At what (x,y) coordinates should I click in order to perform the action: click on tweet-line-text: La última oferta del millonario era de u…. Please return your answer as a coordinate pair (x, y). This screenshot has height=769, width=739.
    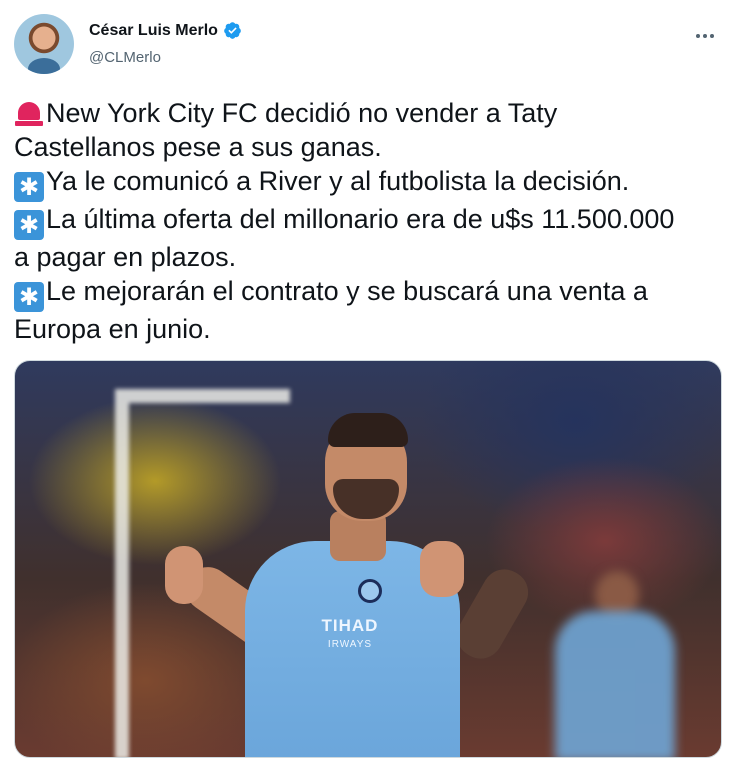
    Looking at the image, I should click on (360, 219).